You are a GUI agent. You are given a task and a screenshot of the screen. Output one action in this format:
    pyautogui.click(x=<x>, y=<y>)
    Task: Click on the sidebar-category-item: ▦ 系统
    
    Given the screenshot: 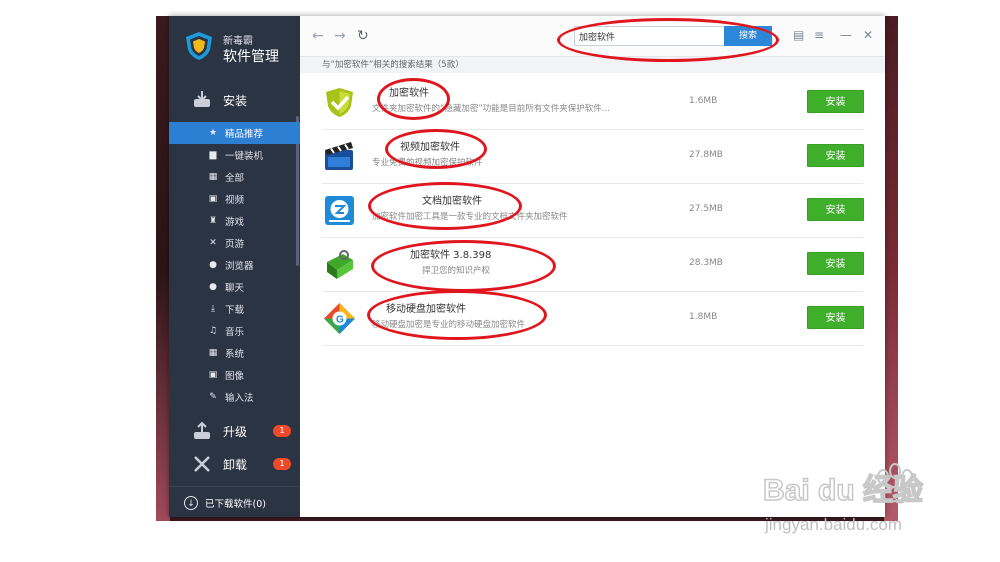 What is the action you would take?
    pyautogui.click(x=234, y=353)
    